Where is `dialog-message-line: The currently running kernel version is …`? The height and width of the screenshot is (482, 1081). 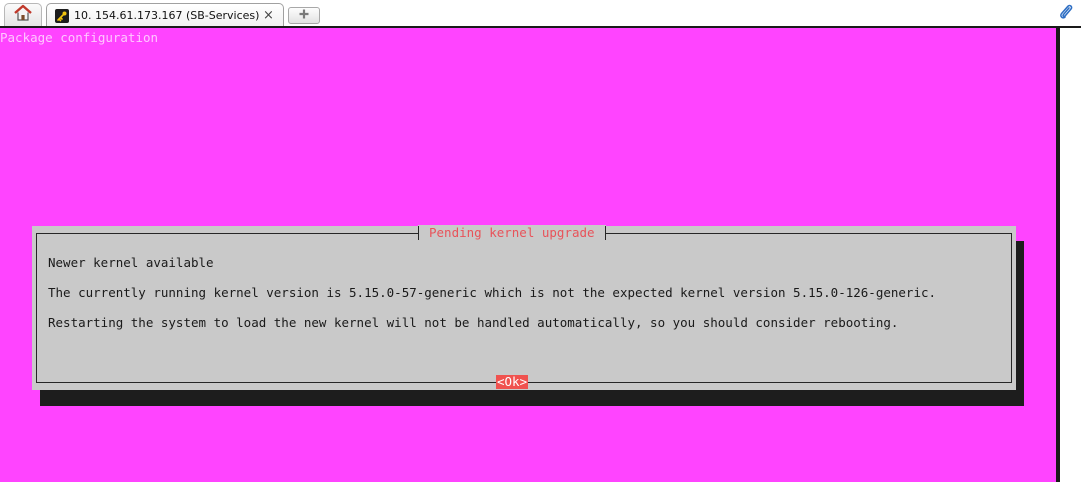 dialog-message-line: The currently running kernel version is … is located at coordinates (492, 292).